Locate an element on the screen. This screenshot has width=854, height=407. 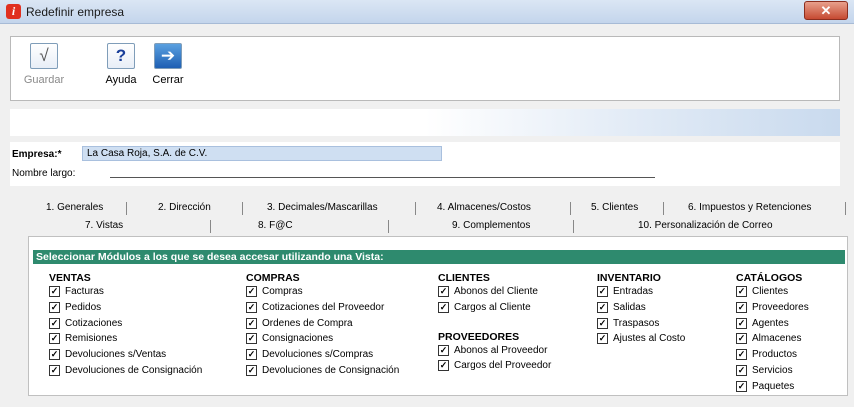
close-button-label: Cerrar is located at coordinates (168, 80).